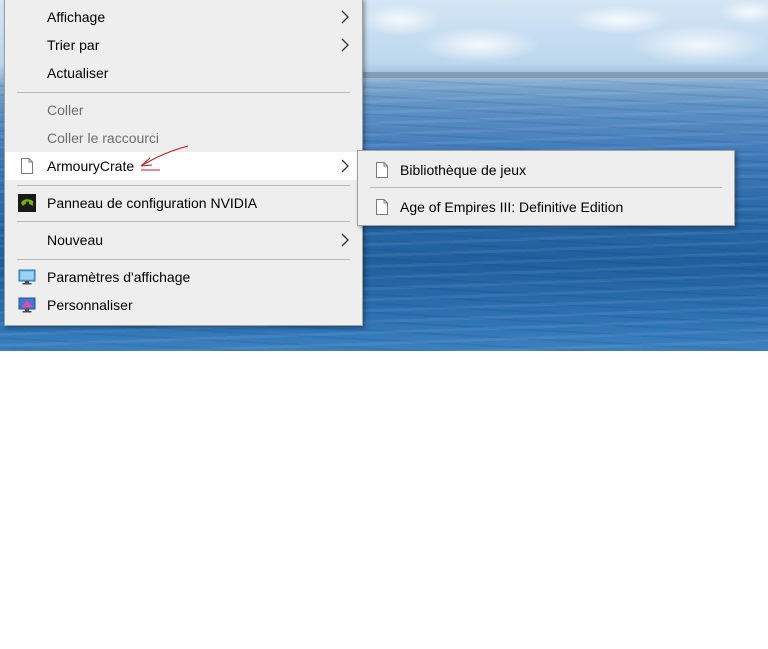 This screenshot has height=649, width=768. I want to click on menu-item-coller: Coller, so click(183, 110).